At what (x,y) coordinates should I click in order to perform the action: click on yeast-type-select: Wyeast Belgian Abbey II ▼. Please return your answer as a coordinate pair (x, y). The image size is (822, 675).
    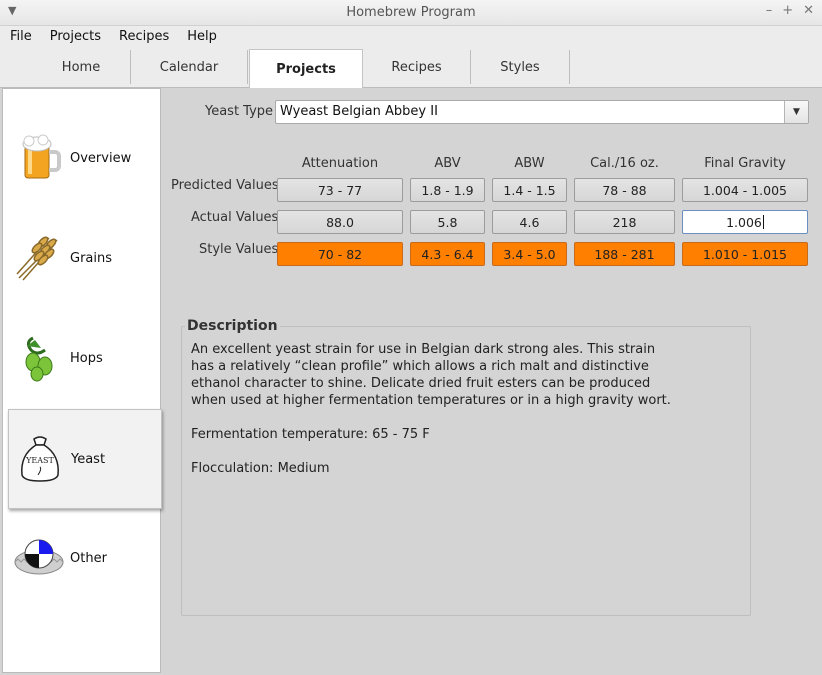
    Looking at the image, I should click on (542, 112).